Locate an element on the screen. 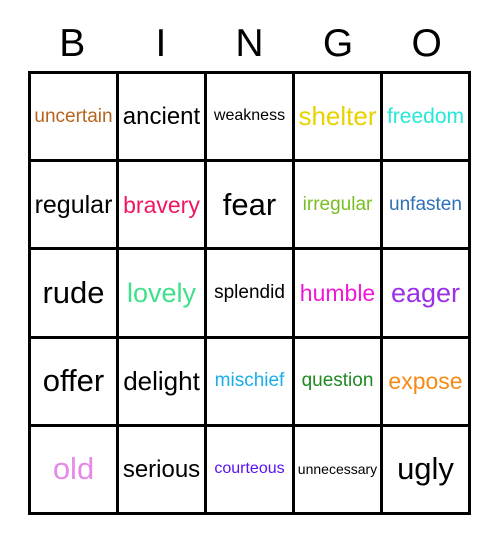  bingo-cell-label: freedom is located at coordinates (425, 116).